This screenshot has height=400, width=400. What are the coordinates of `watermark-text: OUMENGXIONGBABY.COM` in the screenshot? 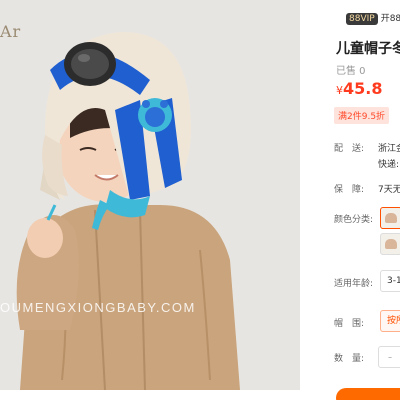 It's located at (98, 307).